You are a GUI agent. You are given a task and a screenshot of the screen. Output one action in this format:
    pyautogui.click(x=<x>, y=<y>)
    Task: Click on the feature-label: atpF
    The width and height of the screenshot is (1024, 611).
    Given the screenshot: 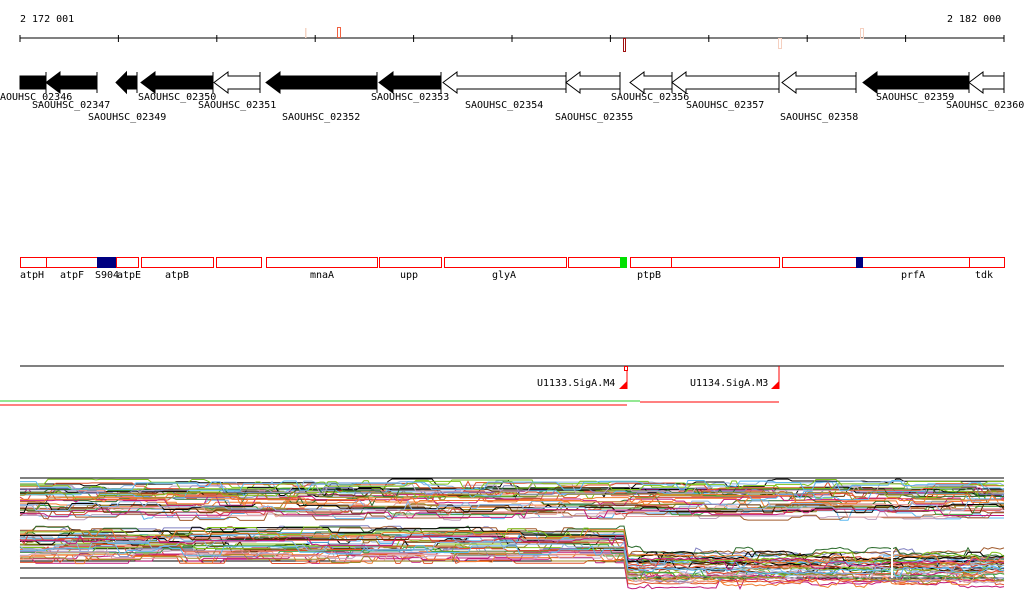 What is the action you would take?
    pyautogui.click(x=72, y=275)
    